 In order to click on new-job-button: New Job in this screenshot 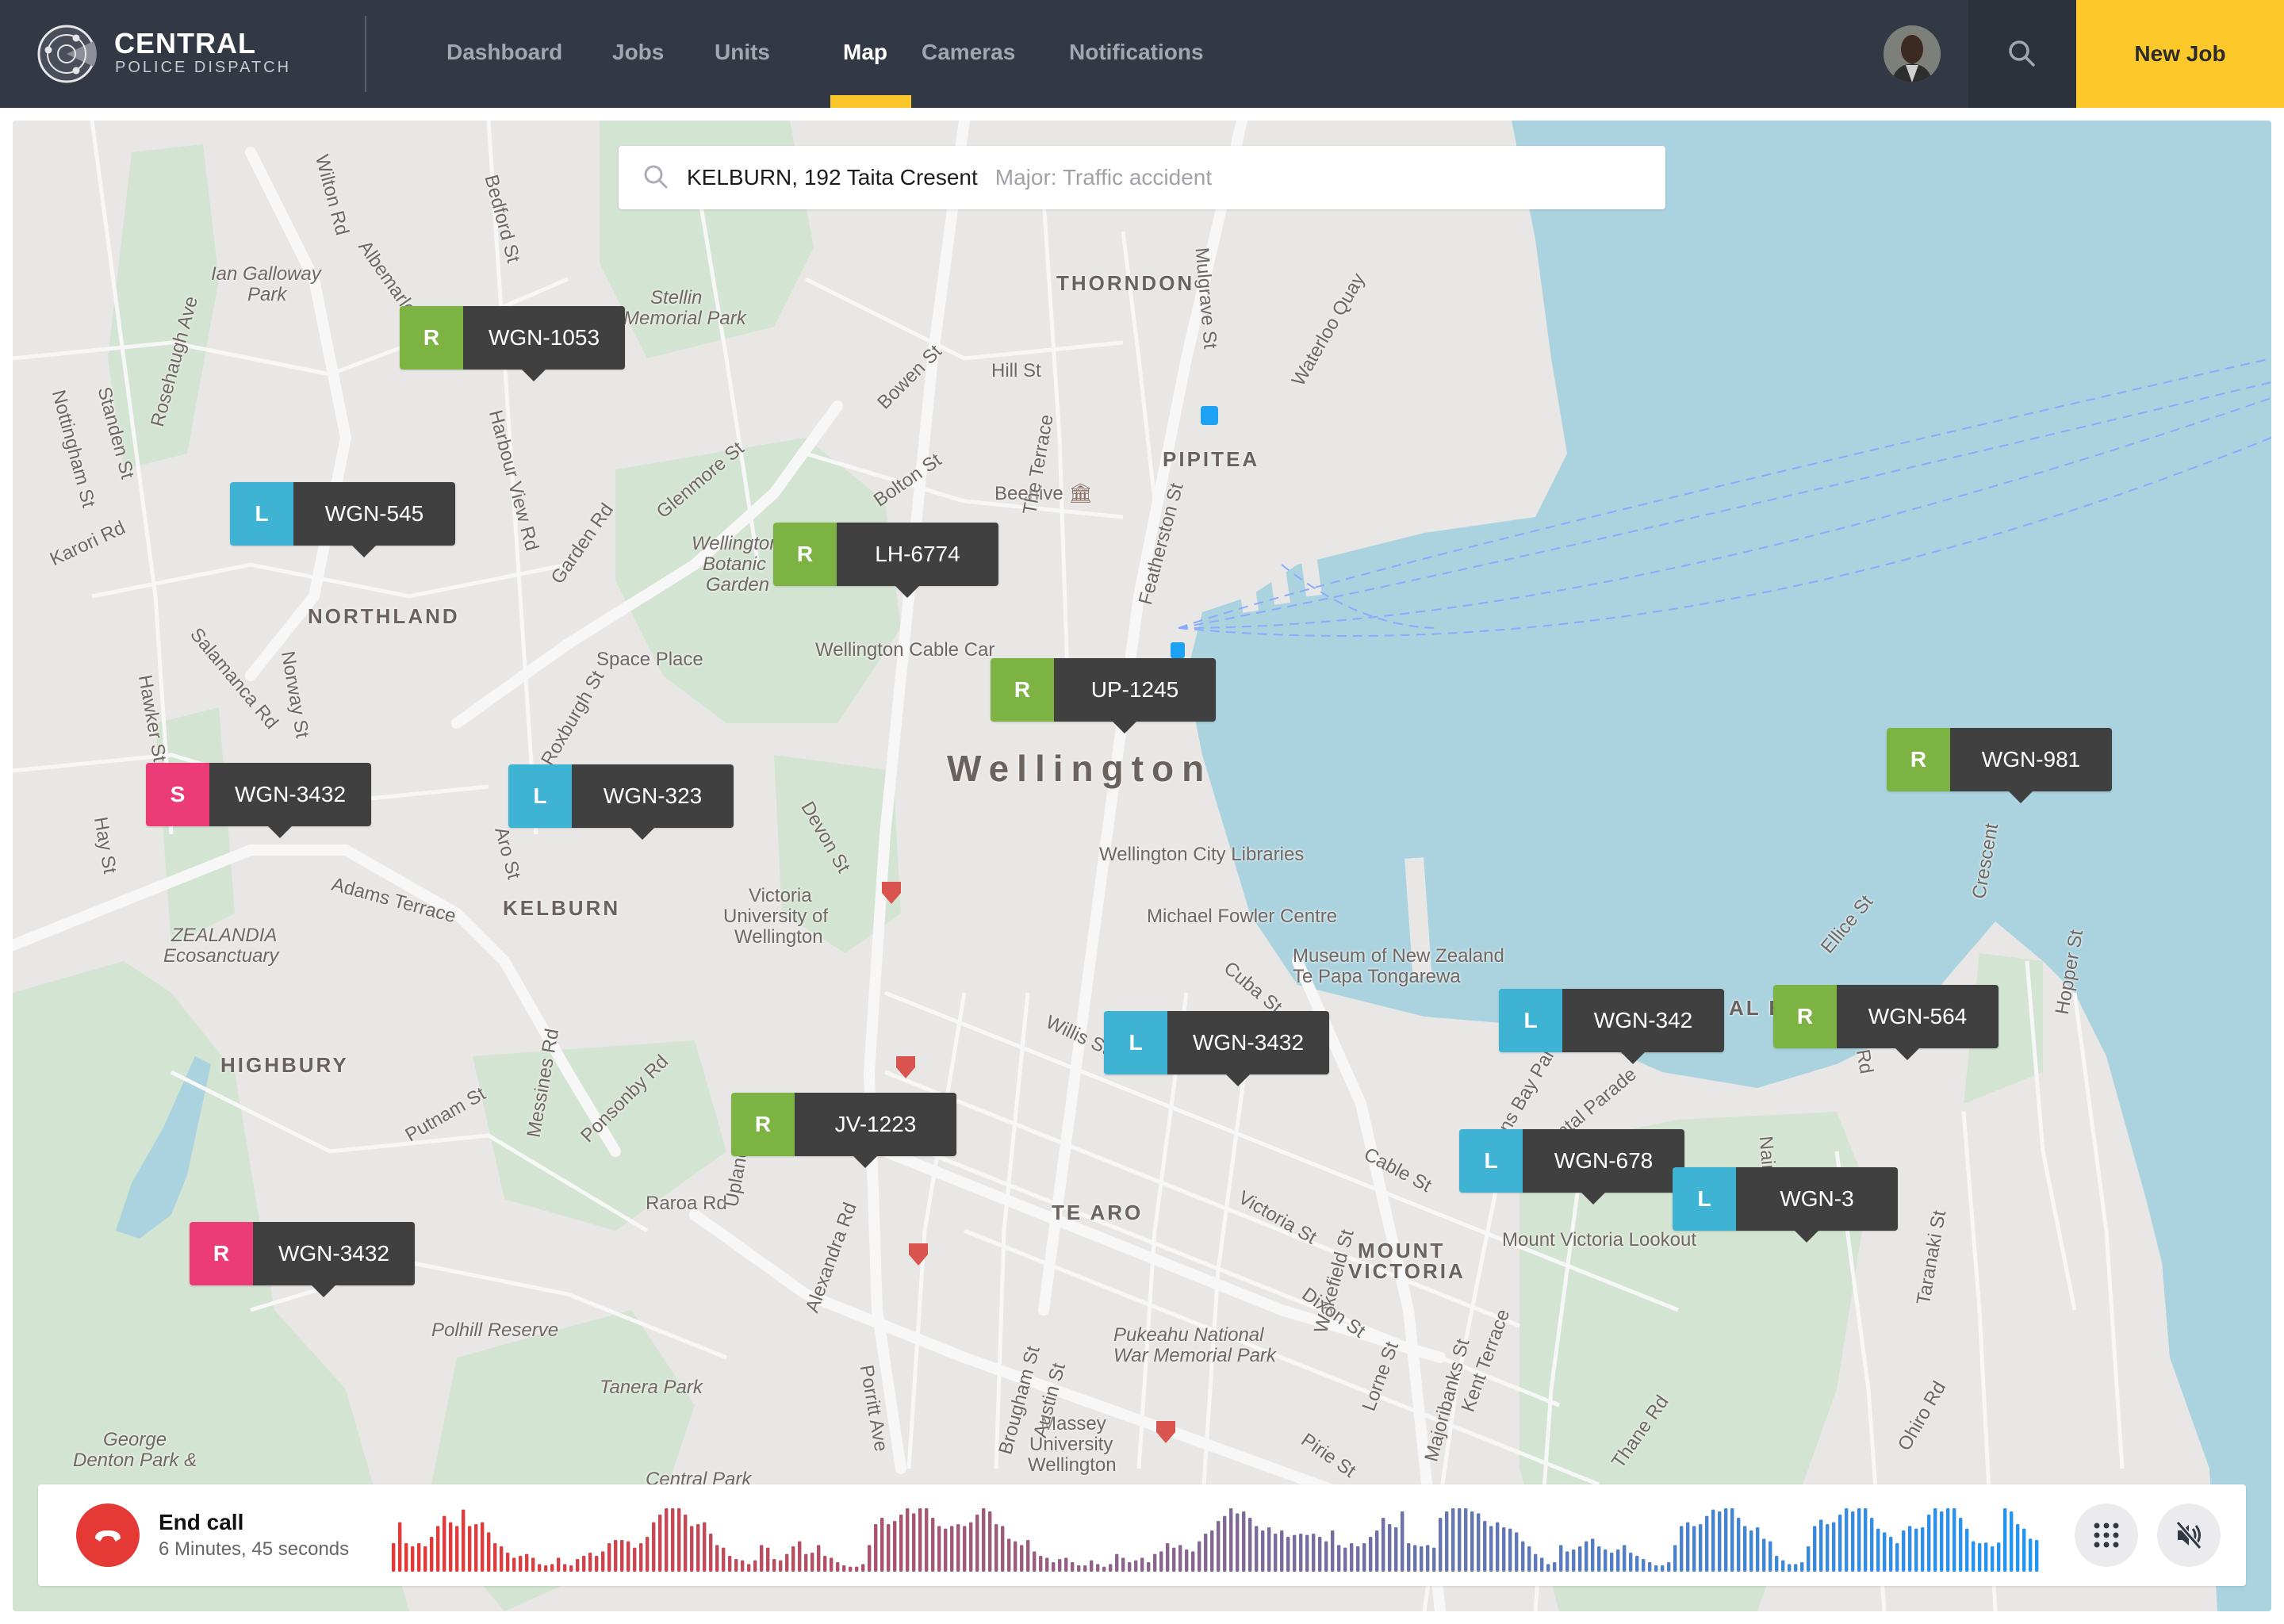, I will do `click(2180, 54)`.